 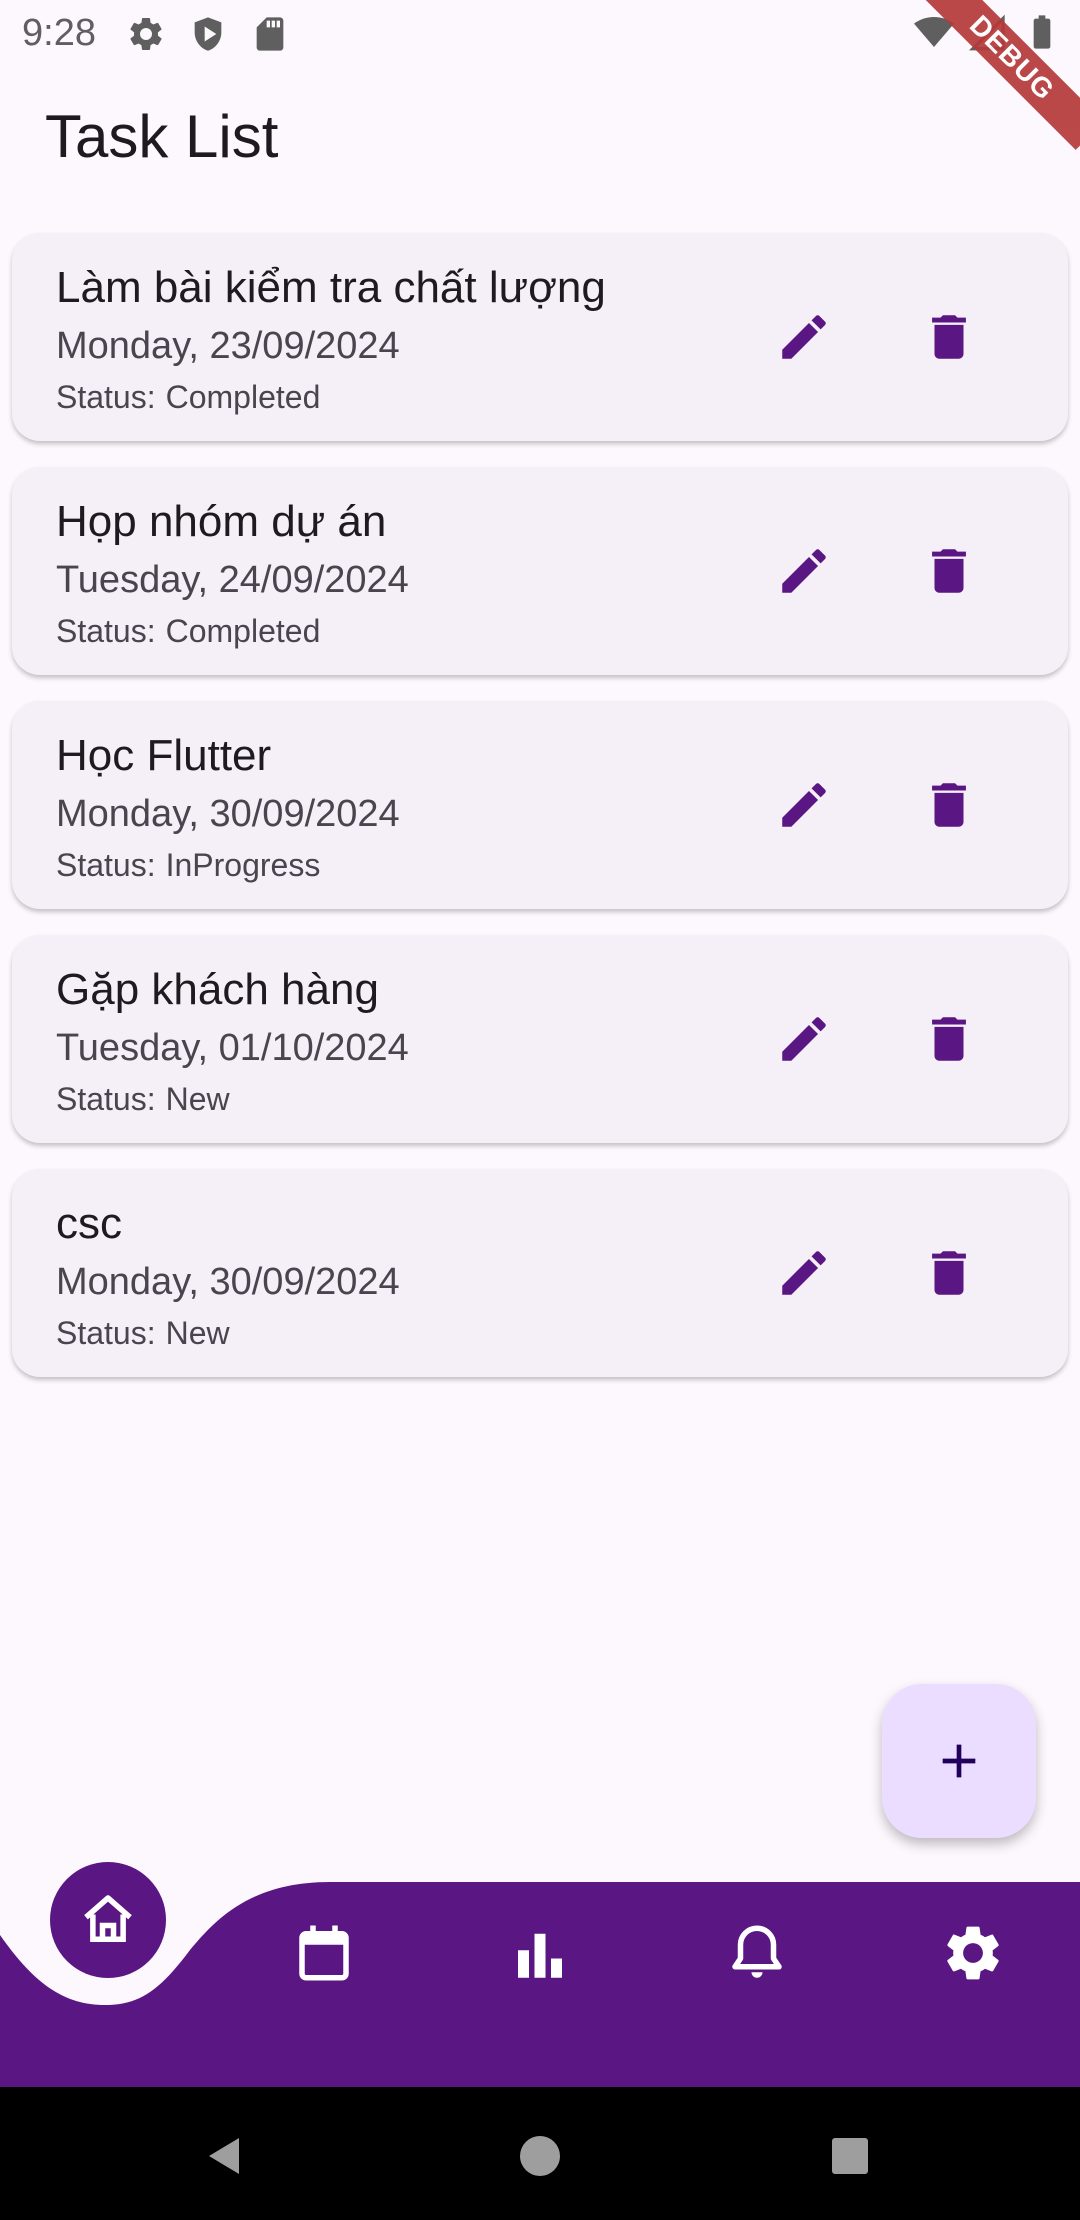 I want to click on battery-icon, so click(x=1042, y=34).